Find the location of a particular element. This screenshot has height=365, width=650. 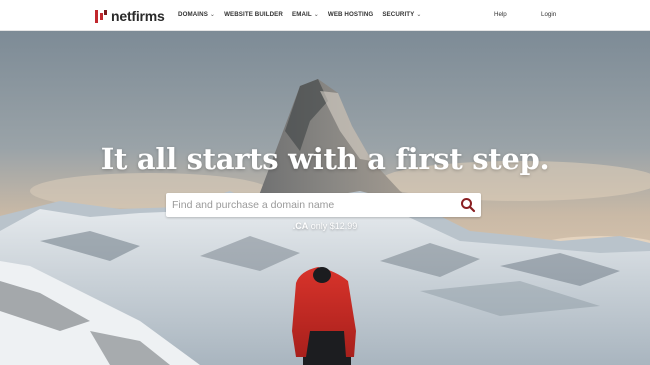

logo-text: netfirms is located at coordinates (138, 16).